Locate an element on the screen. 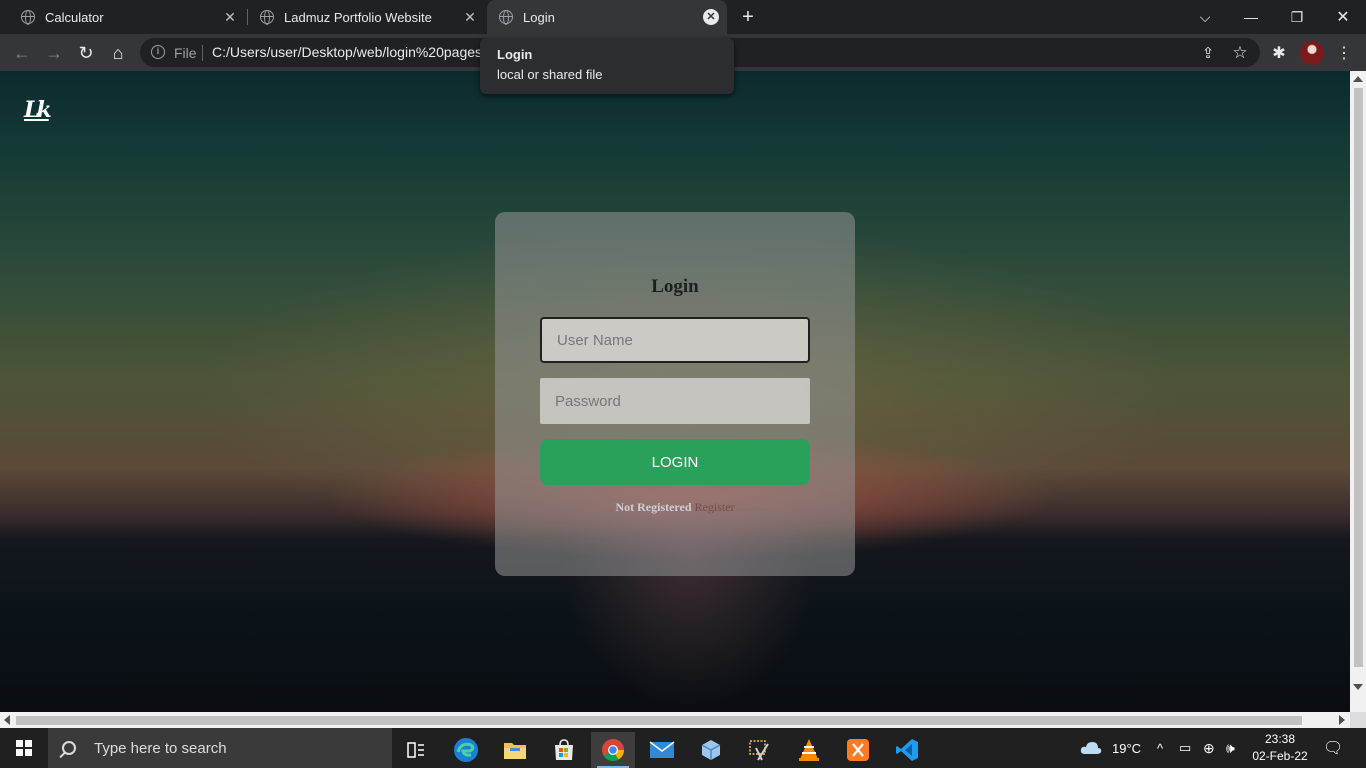  reload-icon: ↻ is located at coordinates (86, 53).